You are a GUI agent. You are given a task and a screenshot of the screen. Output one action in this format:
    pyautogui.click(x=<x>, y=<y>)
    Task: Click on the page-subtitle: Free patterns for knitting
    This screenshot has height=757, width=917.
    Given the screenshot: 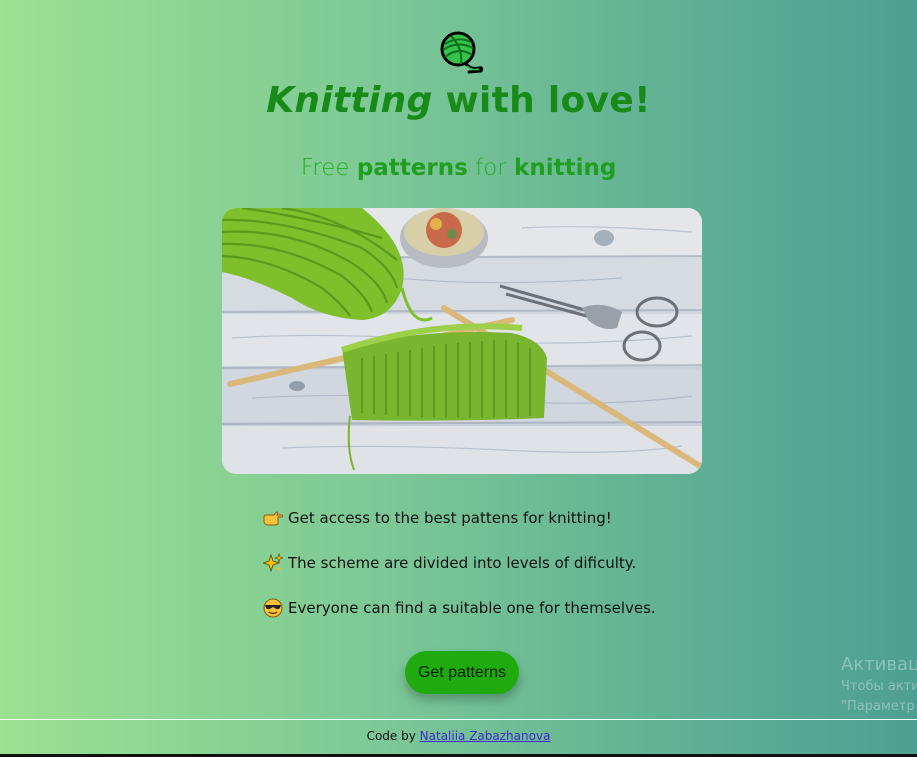 What is the action you would take?
    pyautogui.click(x=458, y=168)
    